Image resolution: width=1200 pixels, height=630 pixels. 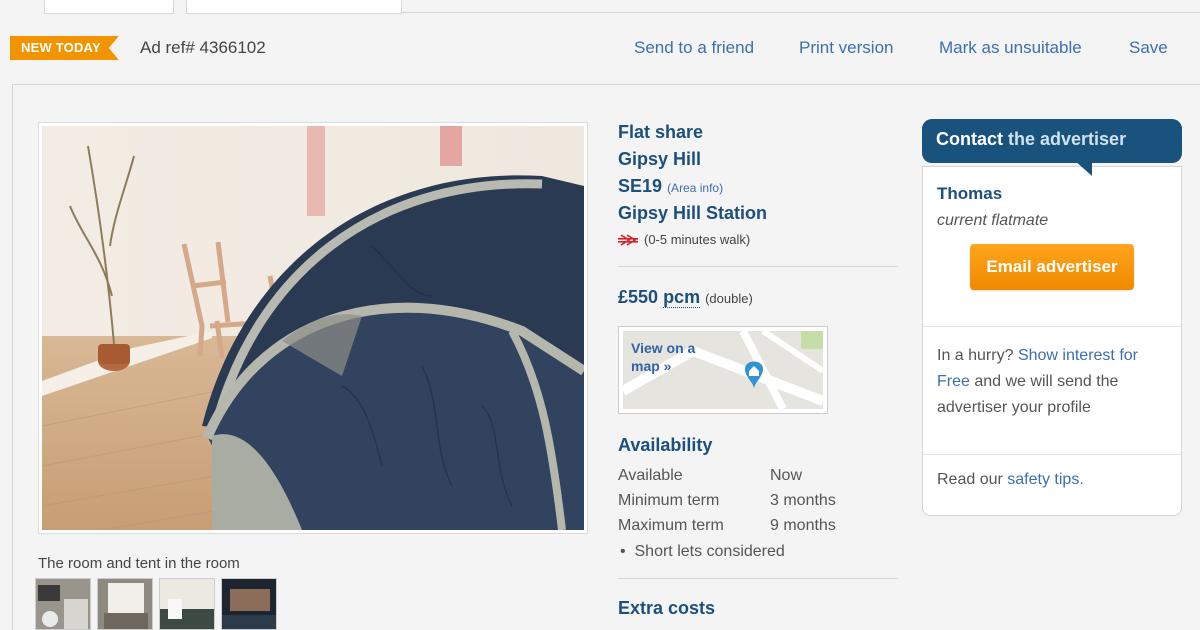 I want to click on availability-key: Minimum term, so click(x=669, y=500).